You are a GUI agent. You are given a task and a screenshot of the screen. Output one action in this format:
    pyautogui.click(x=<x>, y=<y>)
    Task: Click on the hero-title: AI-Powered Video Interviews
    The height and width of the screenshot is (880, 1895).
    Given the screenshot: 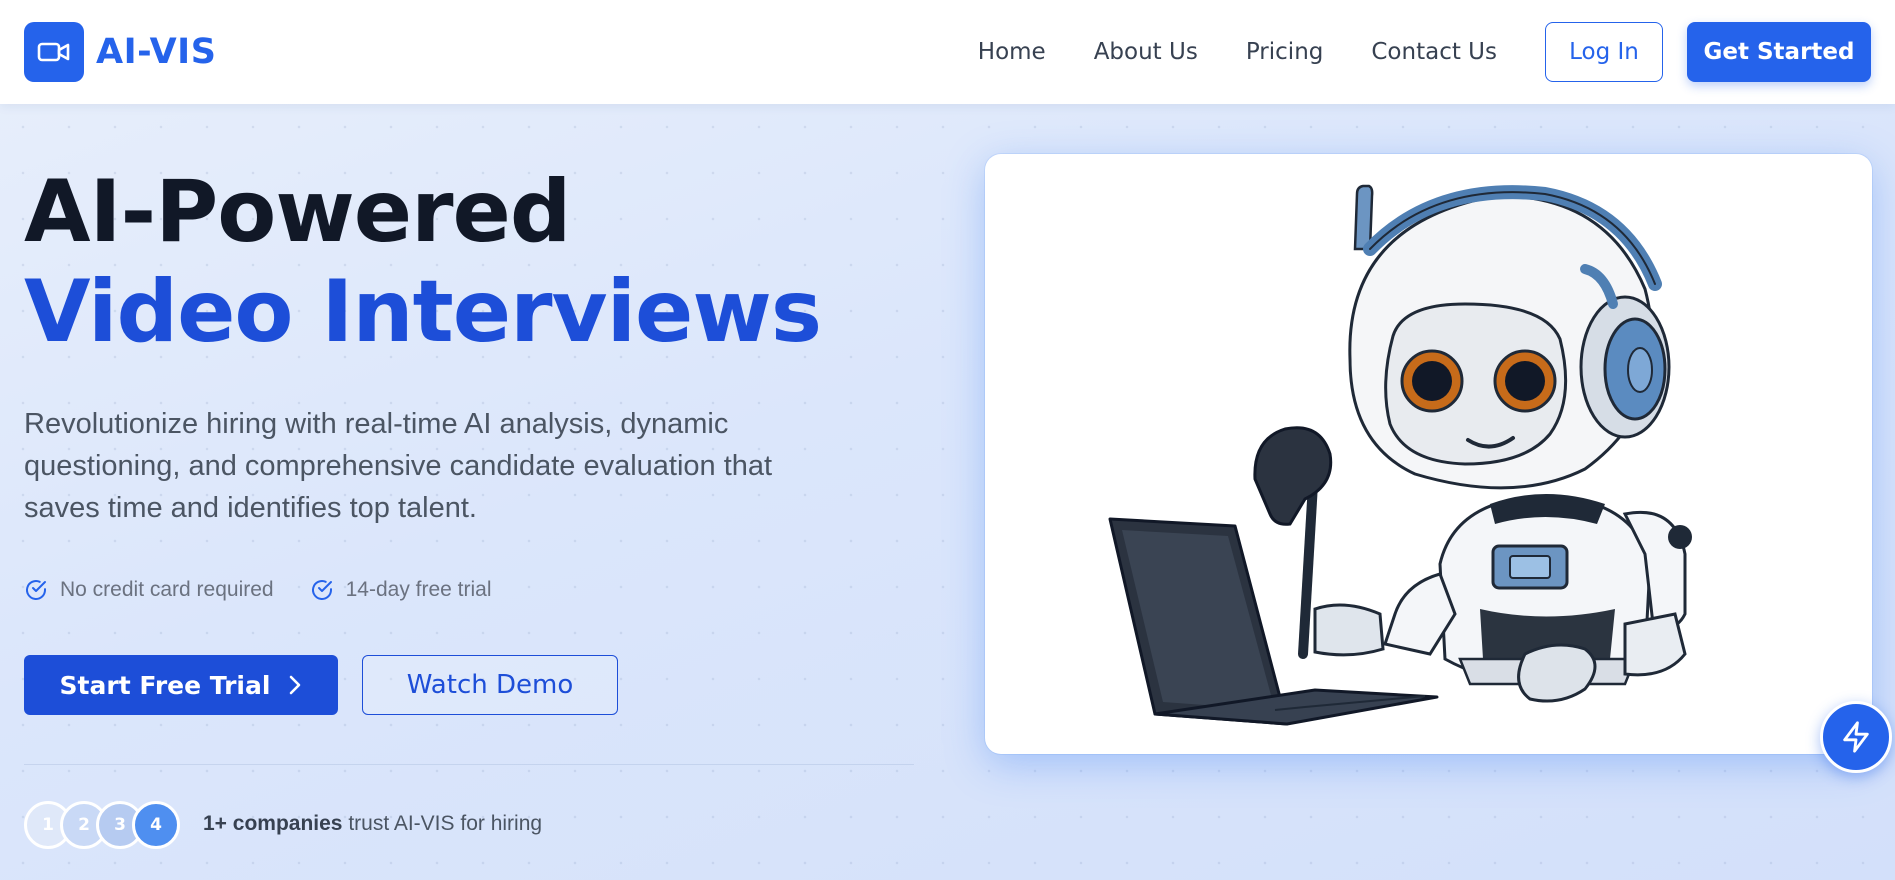 What is the action you would take?
    pyautogui.click(x=423, y=262)
    